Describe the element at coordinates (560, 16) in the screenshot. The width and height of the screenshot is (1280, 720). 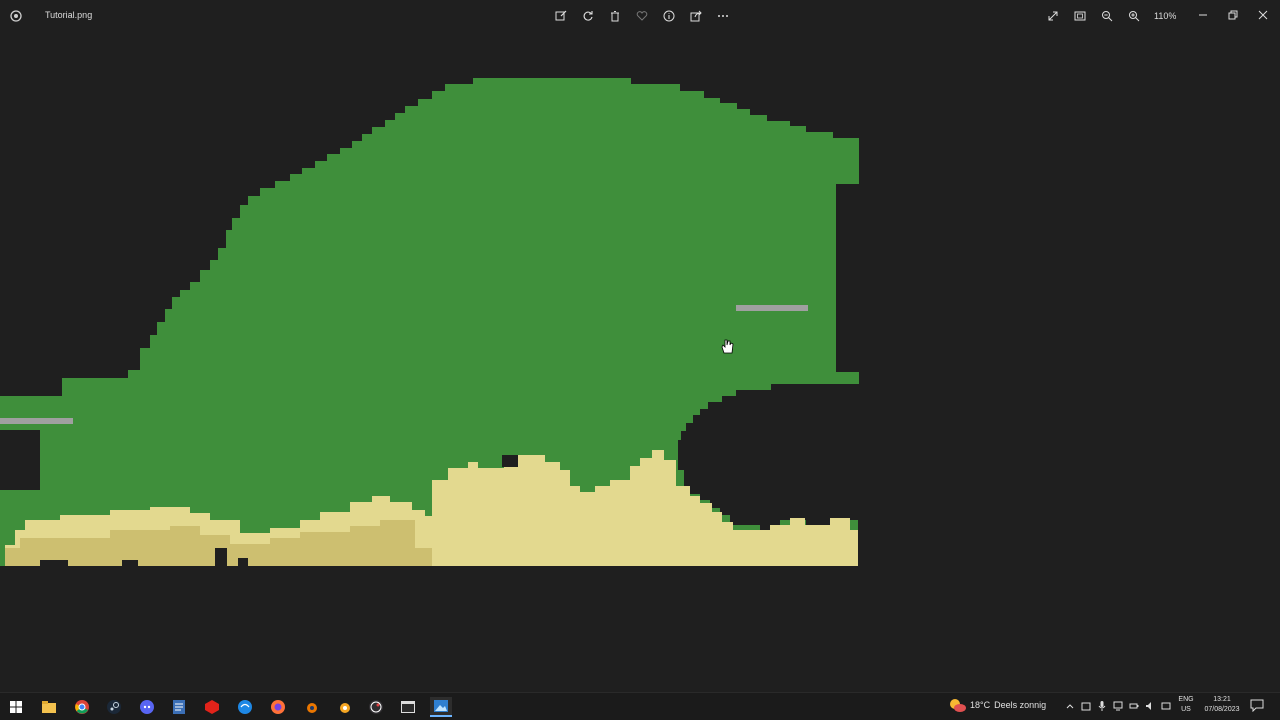
I see `edit-icon` at that location.